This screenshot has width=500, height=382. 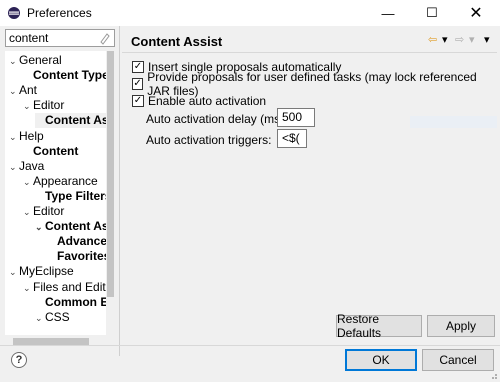 What do you see at coordinates (309, 41) in the screenshot?
I see `panel-header: Content Assist ⇦ ▾ ⇨ ▾ ▾` at bounding box center [309, 41].